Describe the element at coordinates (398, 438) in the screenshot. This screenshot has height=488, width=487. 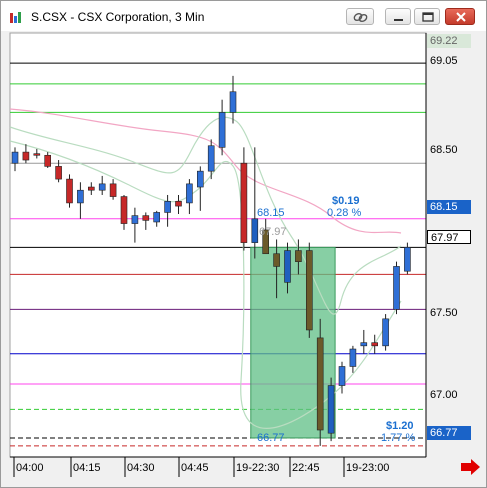
I see `bottom-percent-label: 1.77 %` at that location.